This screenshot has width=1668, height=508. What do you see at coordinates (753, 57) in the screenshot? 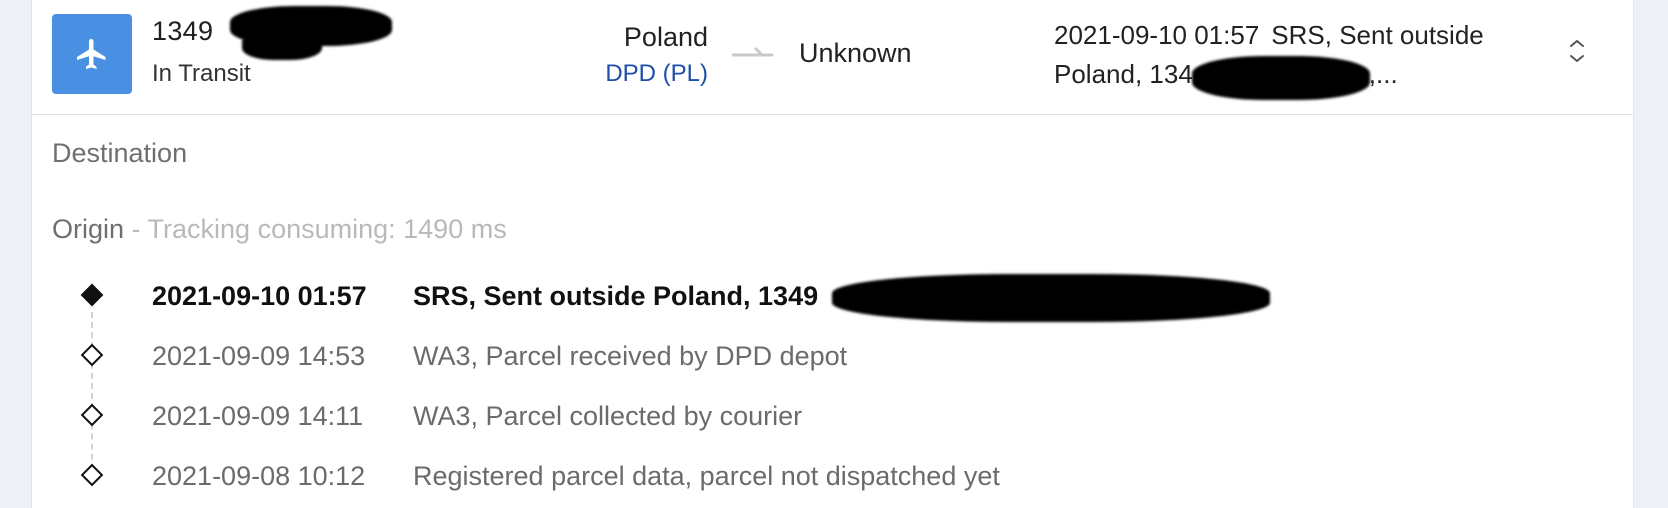
I see `route-arrow-icon` at bounding box center [753, 57].